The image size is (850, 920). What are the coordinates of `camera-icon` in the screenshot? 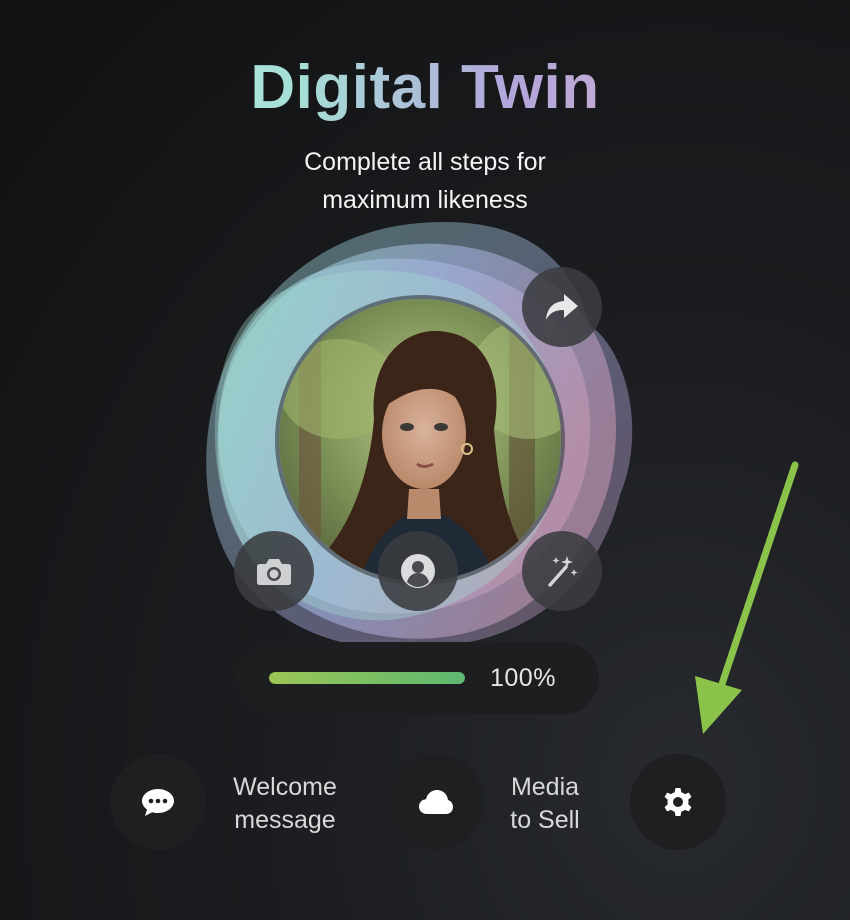 It's located at (274, 572).